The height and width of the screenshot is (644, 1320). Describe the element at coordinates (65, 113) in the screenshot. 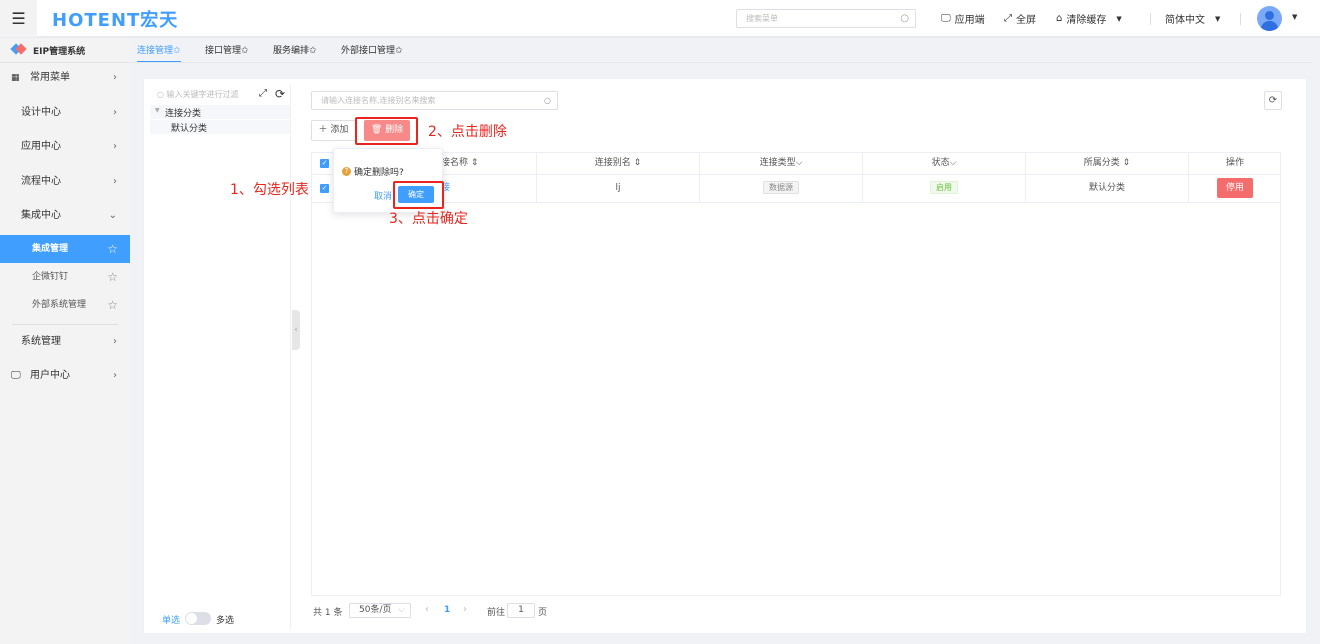

I see `sidebar-item-design: 设计中心 ›` at that location.